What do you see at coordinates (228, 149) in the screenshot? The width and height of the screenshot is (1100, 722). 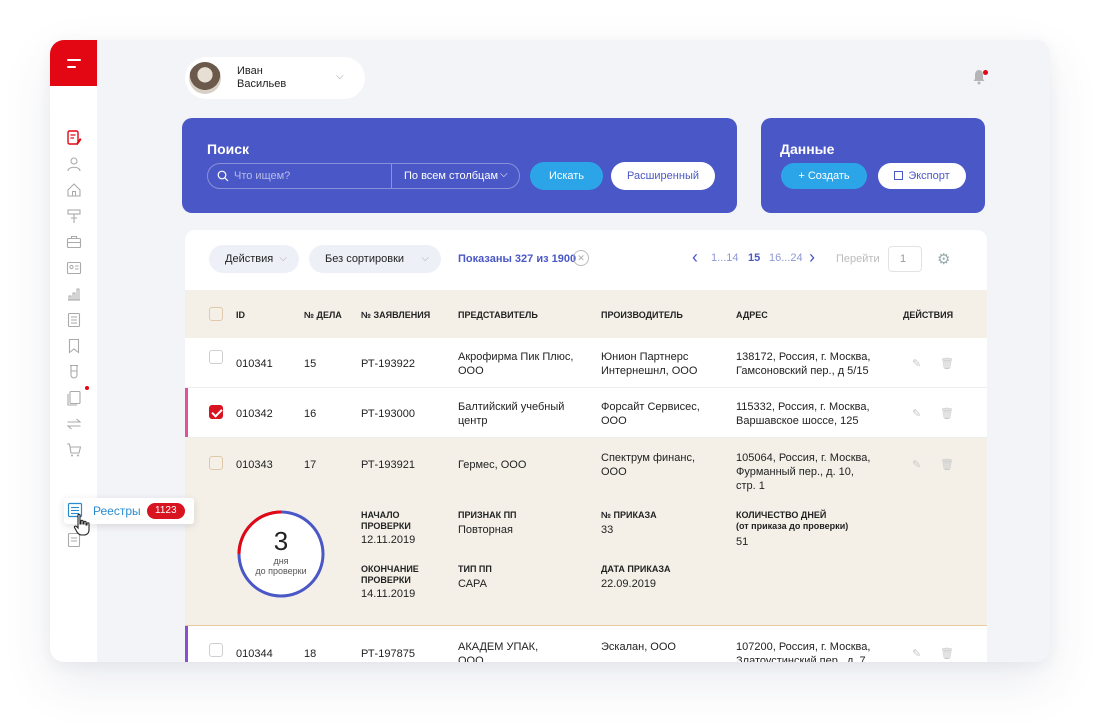 I see `search-title: Поиск` at bounding box center [228, 149].